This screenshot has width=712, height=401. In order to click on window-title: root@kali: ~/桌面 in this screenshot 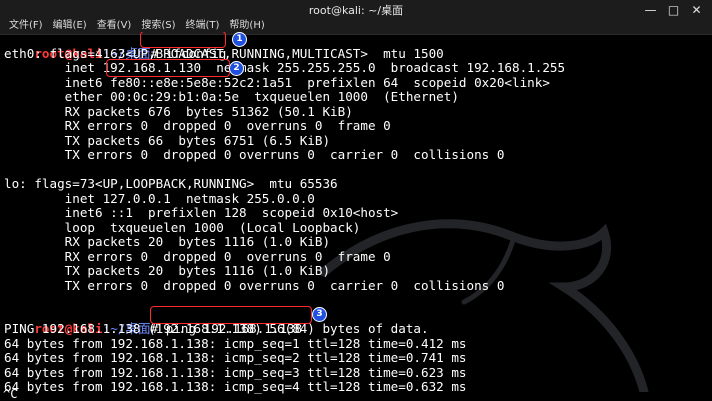, I will do `click(356, 10)`.